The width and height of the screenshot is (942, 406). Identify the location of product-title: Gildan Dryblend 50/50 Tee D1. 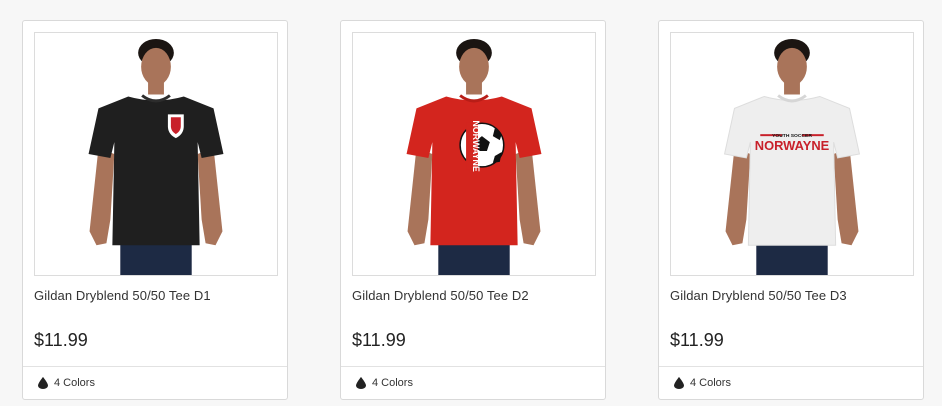
(156, 295).